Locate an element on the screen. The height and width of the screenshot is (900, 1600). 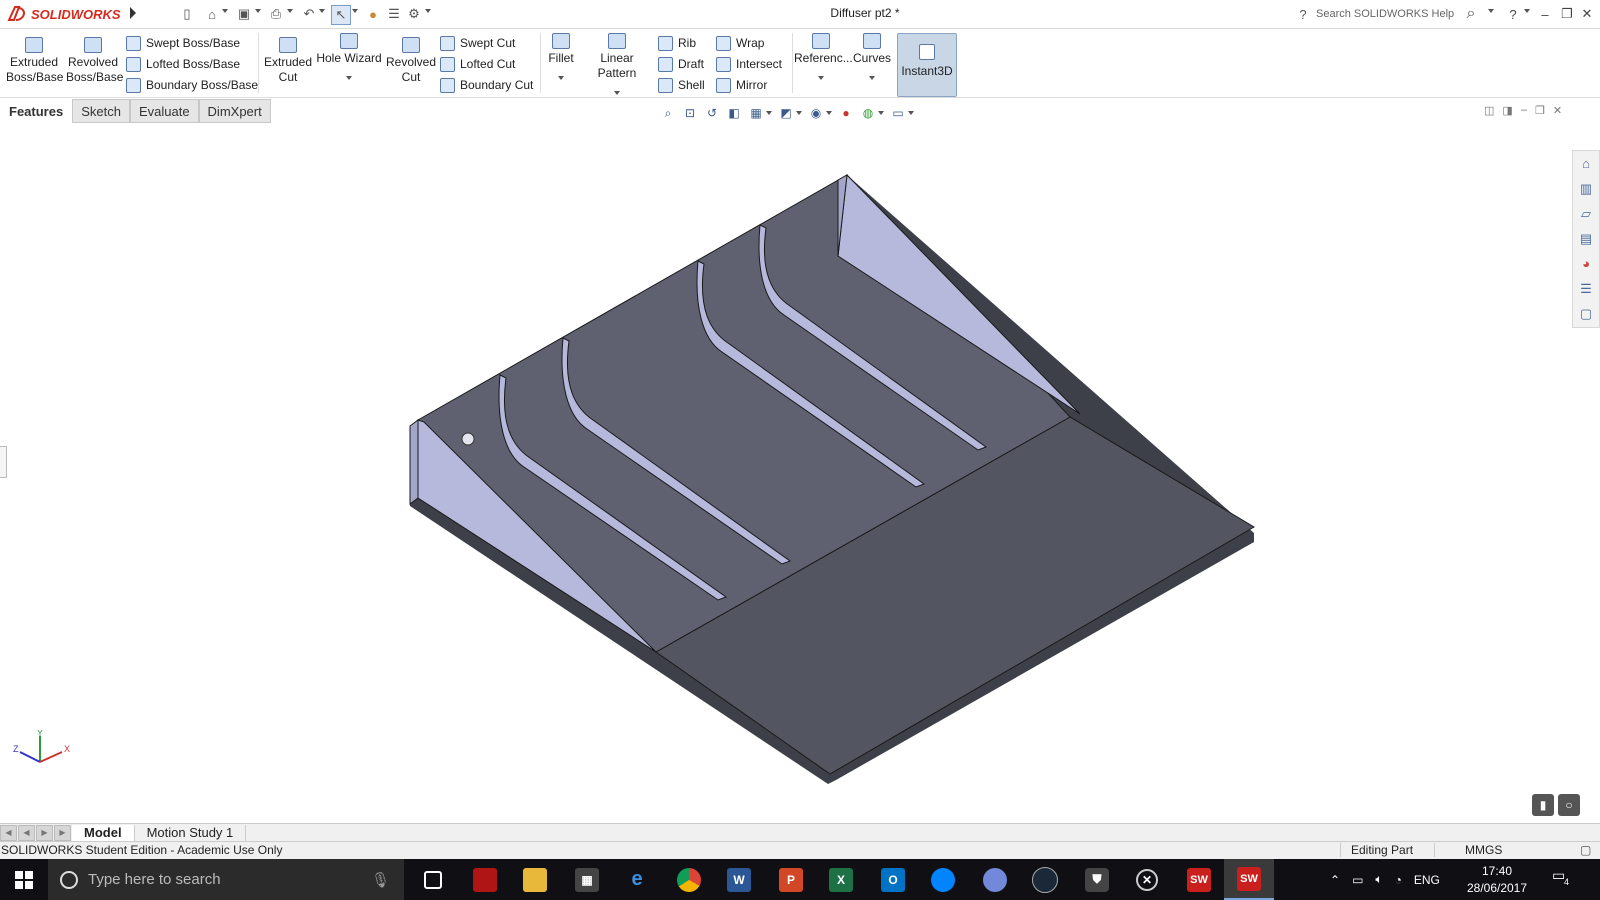
boundary-boss-button: Boundary Boss/Base is located at coordinates (192, 85).